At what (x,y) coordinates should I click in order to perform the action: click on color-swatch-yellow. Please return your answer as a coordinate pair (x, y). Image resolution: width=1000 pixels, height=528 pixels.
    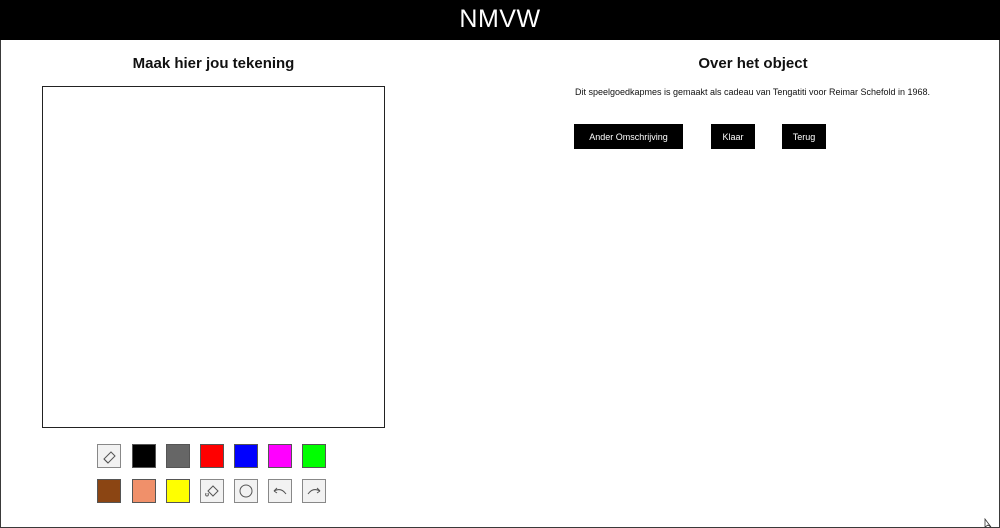
    Looking at the image, I should click on (178, 491).